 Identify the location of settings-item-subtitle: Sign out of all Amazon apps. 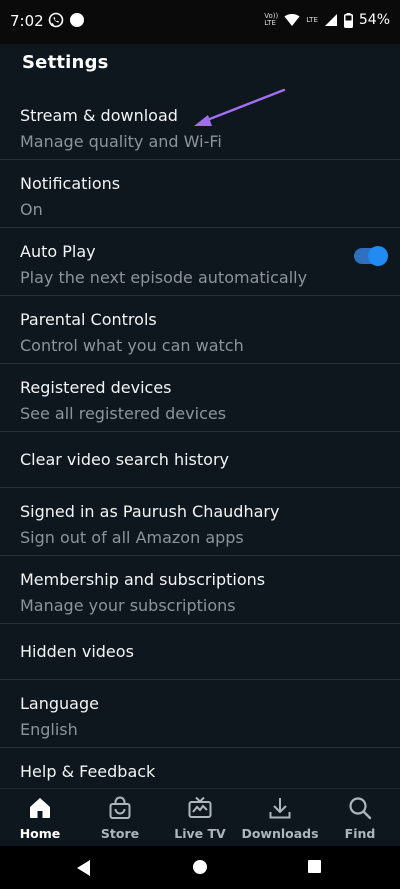
(132, 537).